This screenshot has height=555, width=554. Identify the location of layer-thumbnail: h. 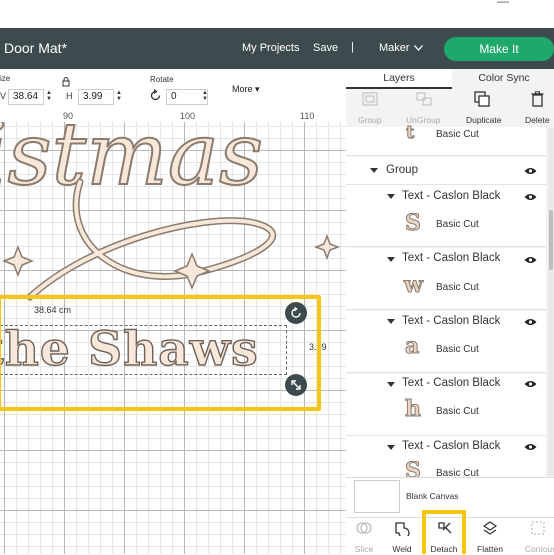
(413, 409).